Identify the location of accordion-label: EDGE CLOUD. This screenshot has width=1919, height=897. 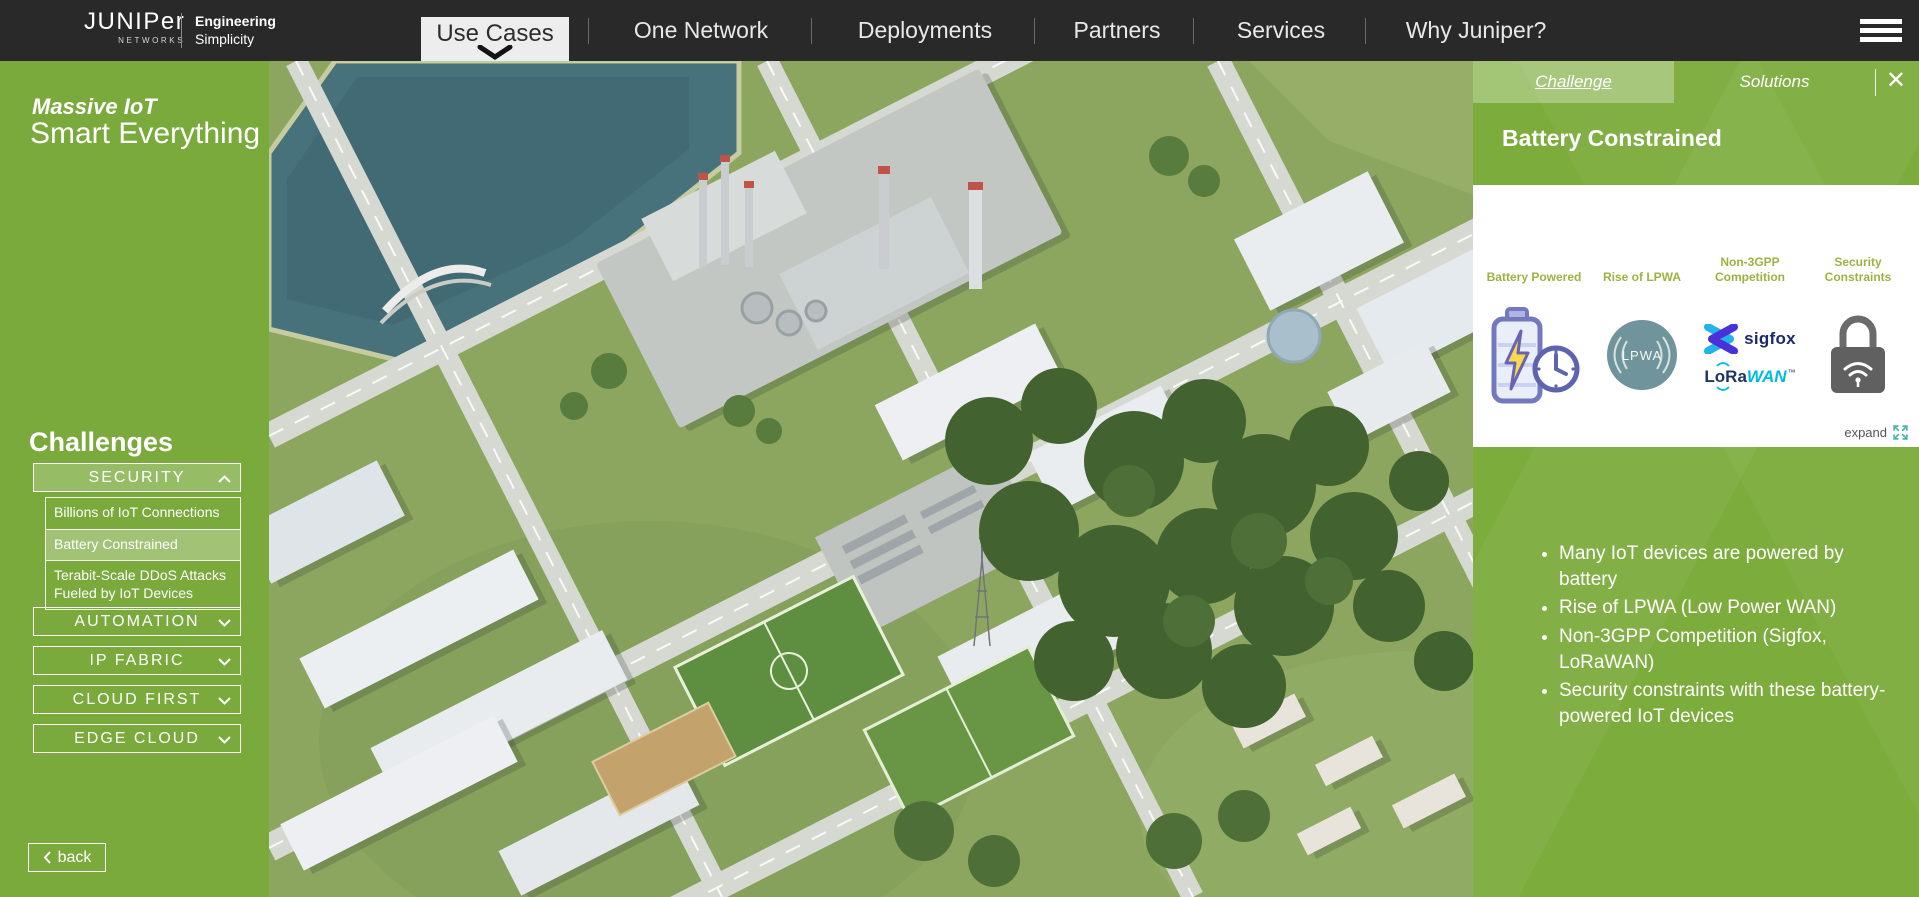
(137, 738).